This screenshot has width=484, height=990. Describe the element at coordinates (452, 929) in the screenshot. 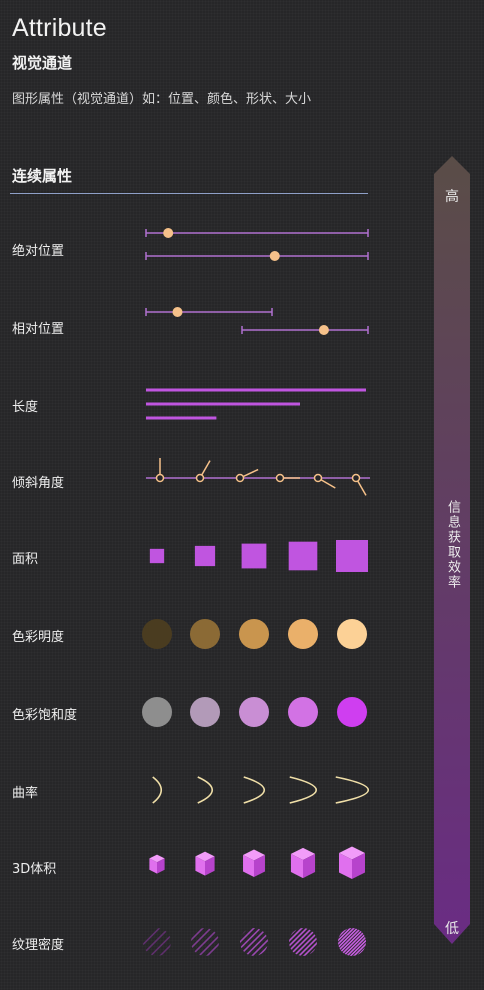

I see `arrow-bottom-label: 低` at that location.